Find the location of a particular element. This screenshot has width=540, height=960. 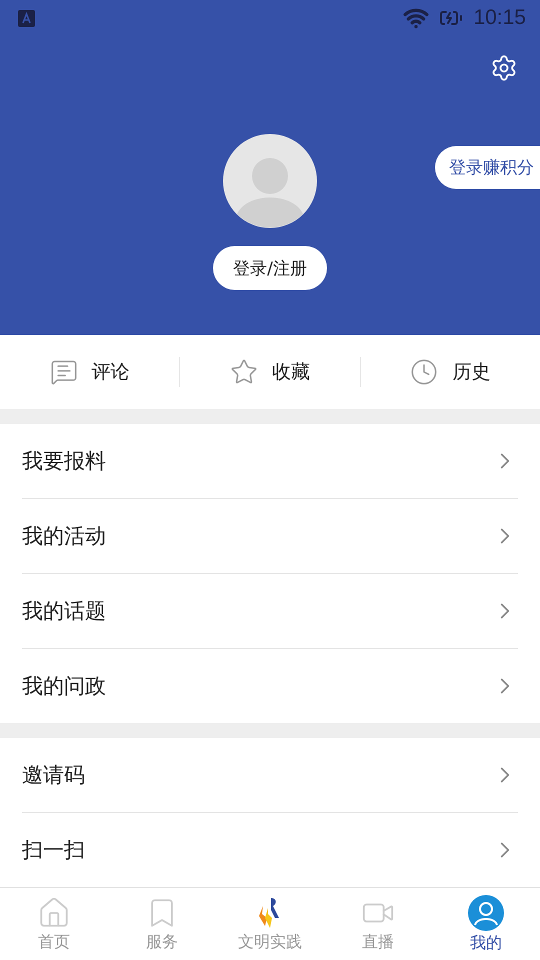

shortcut-button: 收藏 is located at coordinates (269, 371).